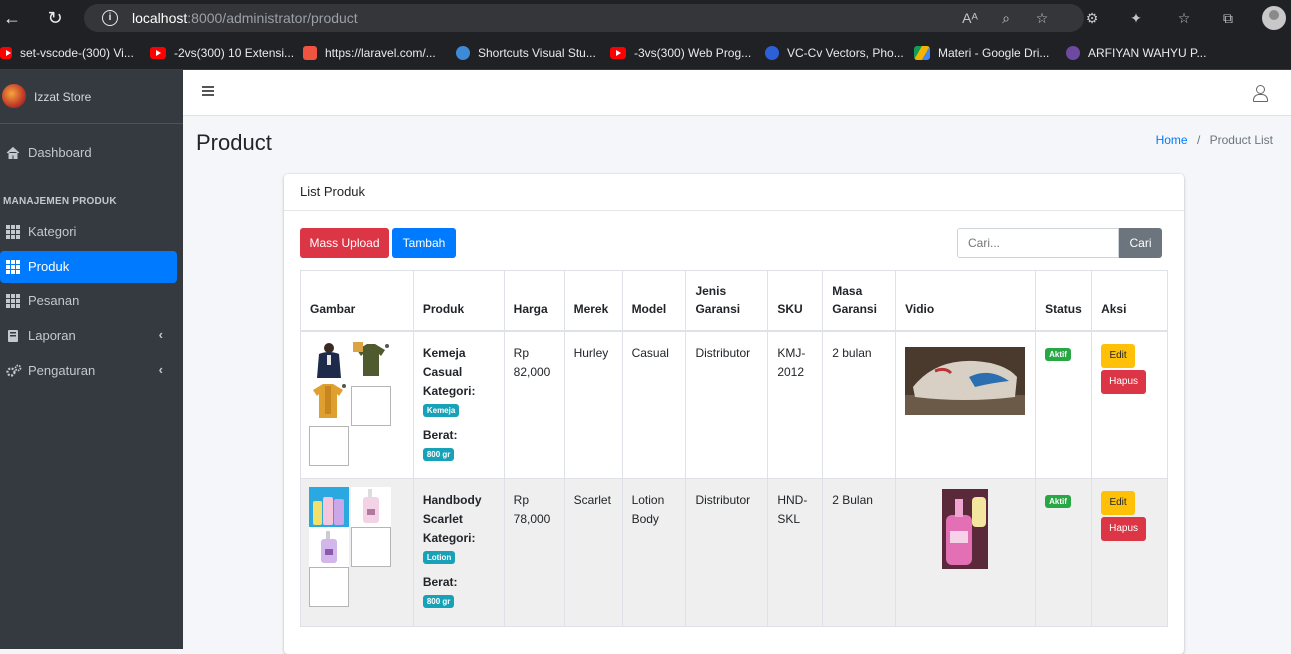 The image size is (1291, 654). What do you see at coordinates (1073, 53) in the screenshot?
I see `university-icon` at bounding box center [1073, 53].